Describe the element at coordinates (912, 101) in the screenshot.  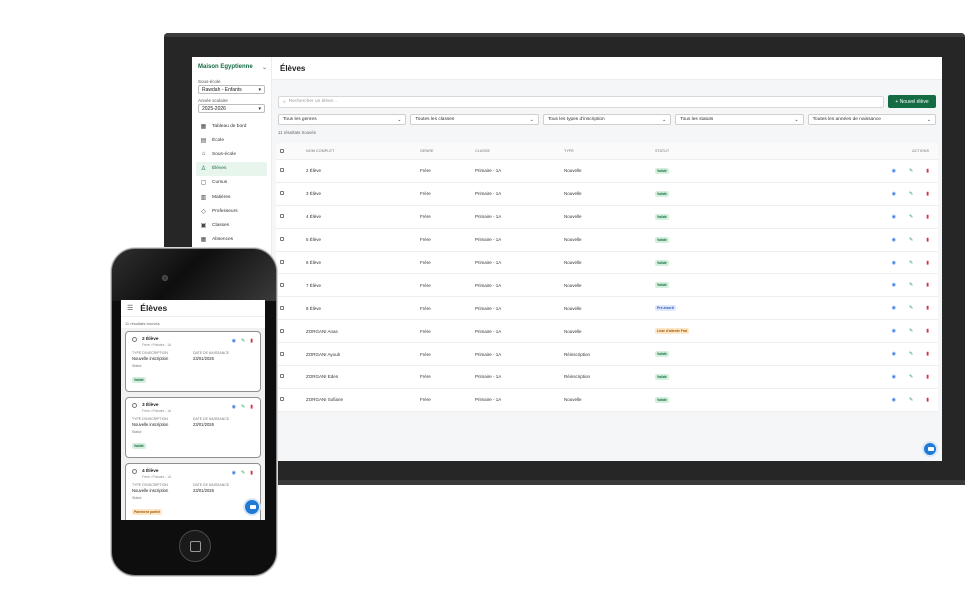
I see `new-student-button: + Nouvel élève` at that location.